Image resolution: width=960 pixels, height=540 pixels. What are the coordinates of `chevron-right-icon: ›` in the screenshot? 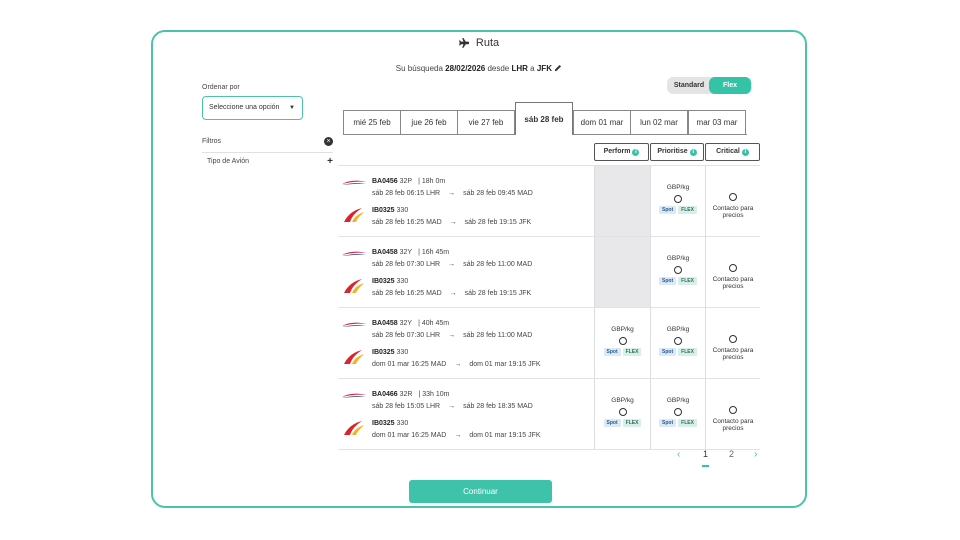 It's located at (755, 454).